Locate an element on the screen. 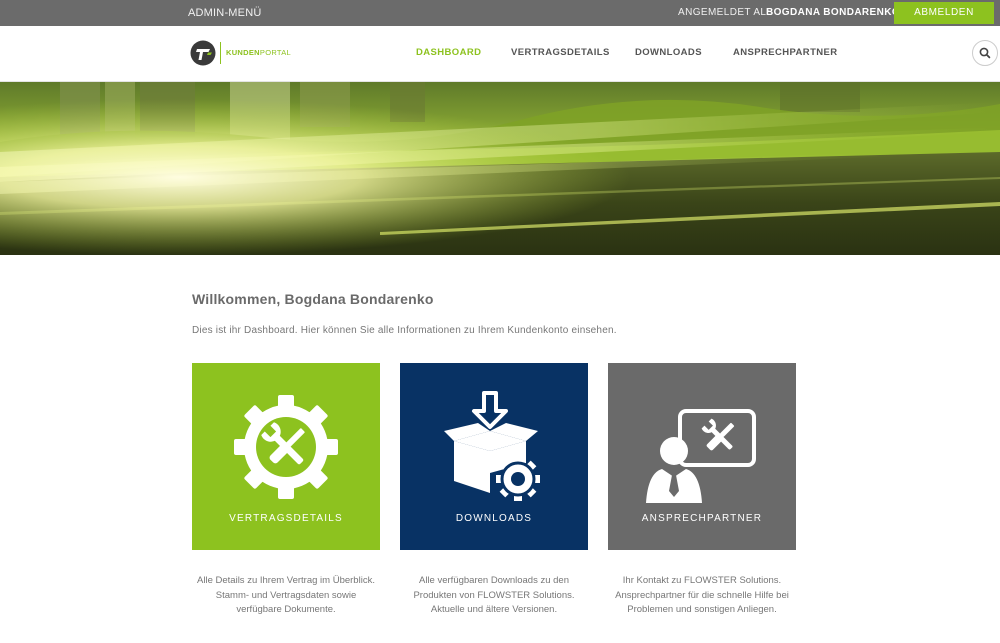  gear-tools-icon is located at coordinates (286, 447).